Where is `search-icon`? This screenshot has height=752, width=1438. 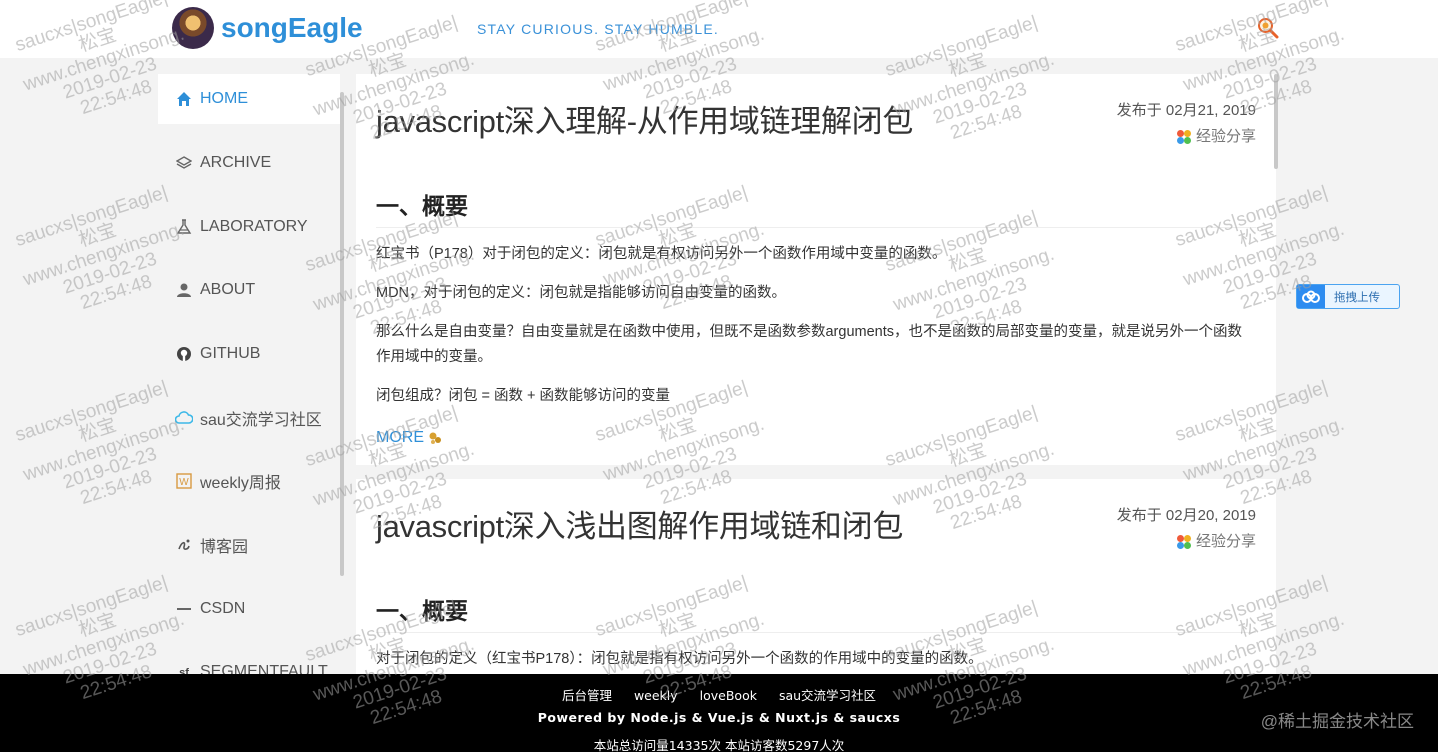 search-icon is located at coordinates (1268, 28).